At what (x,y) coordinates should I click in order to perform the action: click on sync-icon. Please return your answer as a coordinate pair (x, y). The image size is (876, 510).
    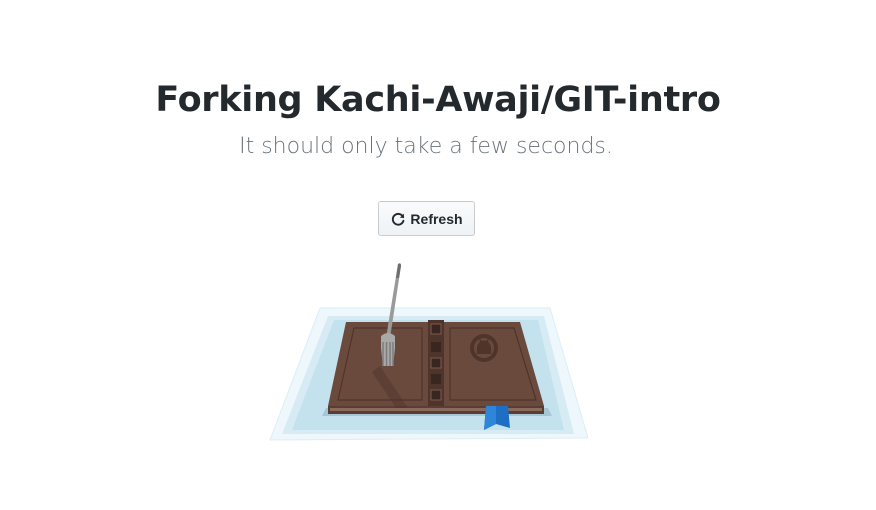
    Looking at the image, I should click on (398, 219).